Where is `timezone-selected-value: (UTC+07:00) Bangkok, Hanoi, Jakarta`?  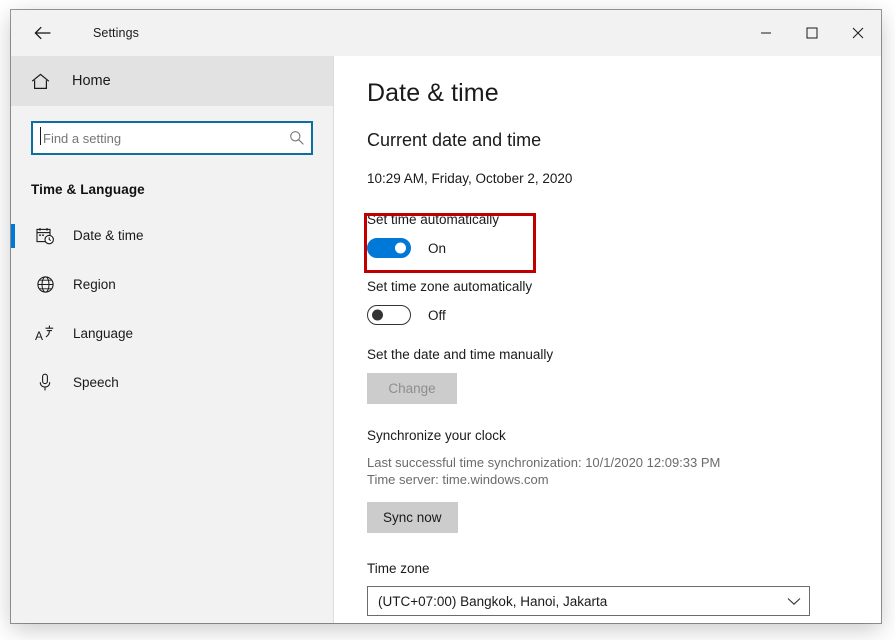 timezone-selected-value: (UTC+07:00) Bangkok, Hanoi, Jakarta is located at coordinates (493, 601).